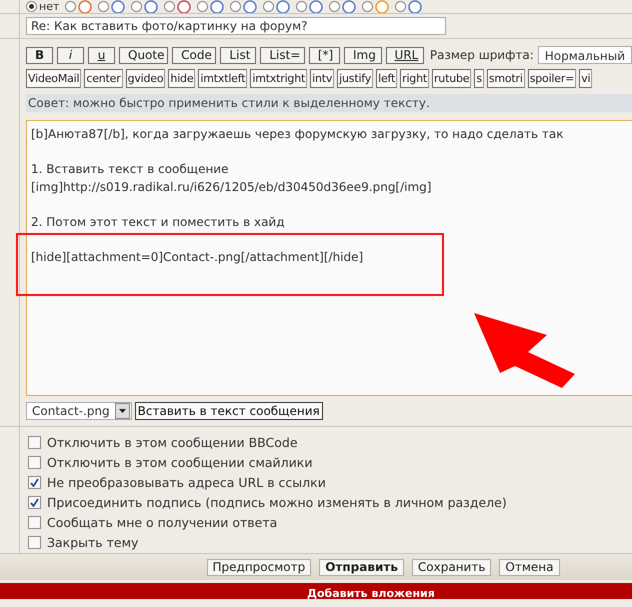 The height and width of the screenshot is (607, 632). I want to click on checkbox-label: Сообщать мне о получении ответа, so click(162, 522).